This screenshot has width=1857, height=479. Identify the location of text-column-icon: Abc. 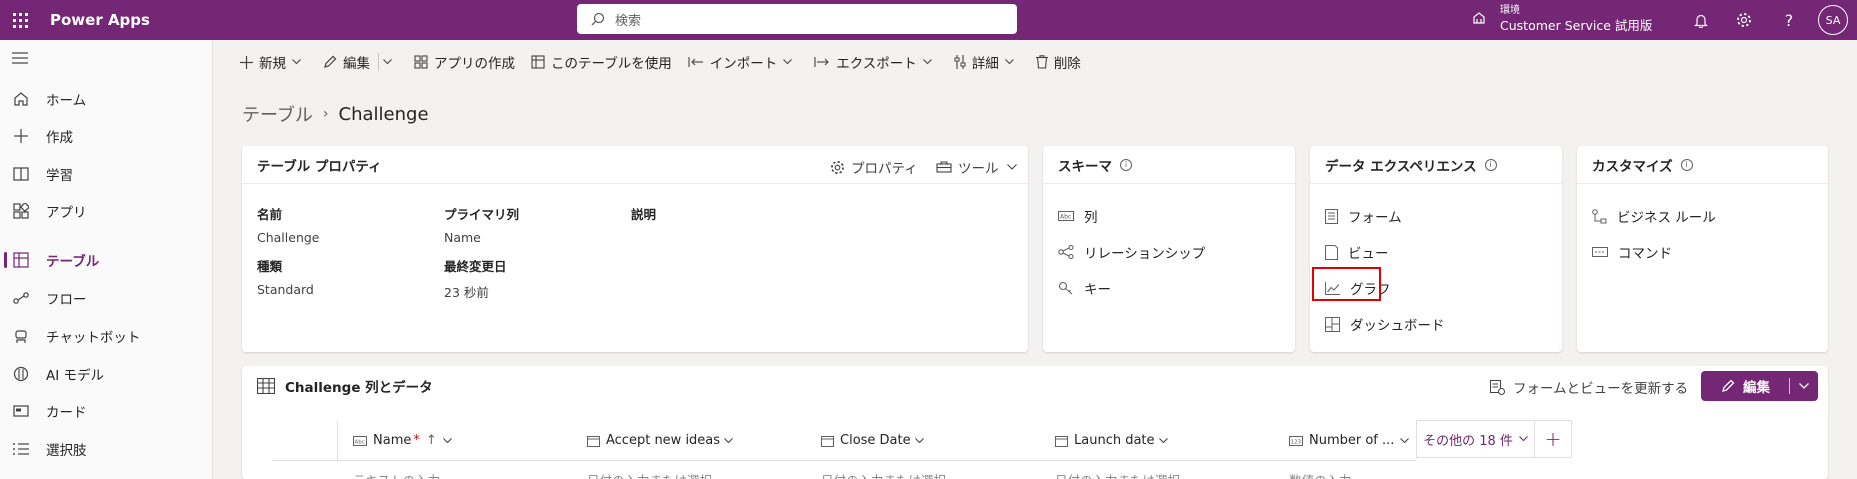
(360, 440).